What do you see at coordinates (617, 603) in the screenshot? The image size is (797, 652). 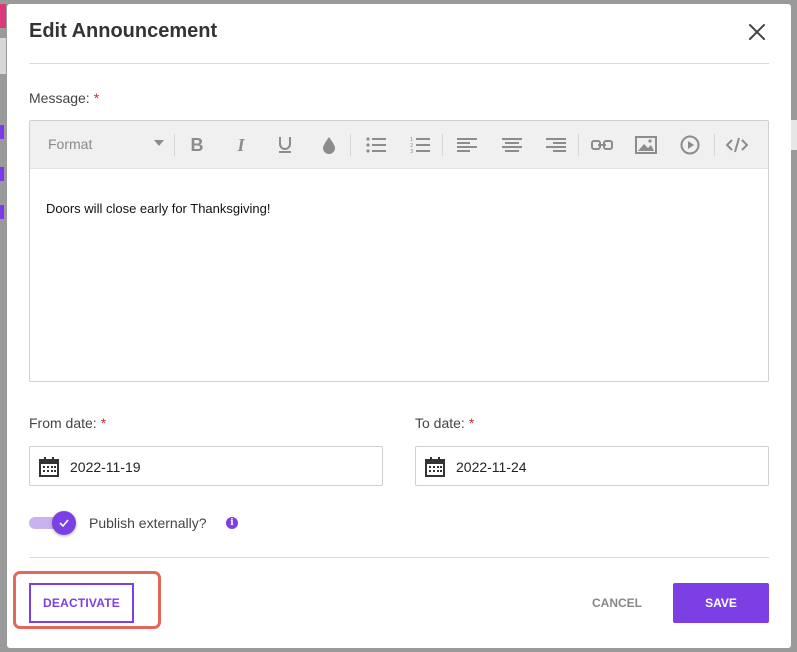 I see `cancel-button: CANCEL` at bounding box center [617, 603].